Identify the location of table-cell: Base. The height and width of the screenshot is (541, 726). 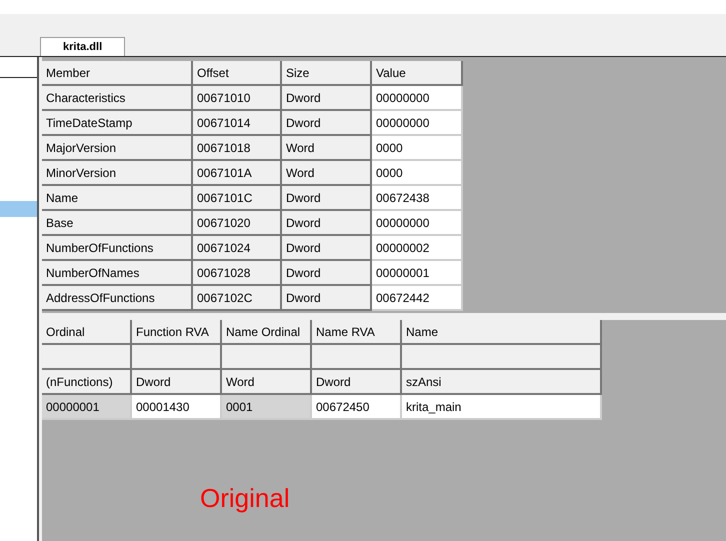
(117, 223).